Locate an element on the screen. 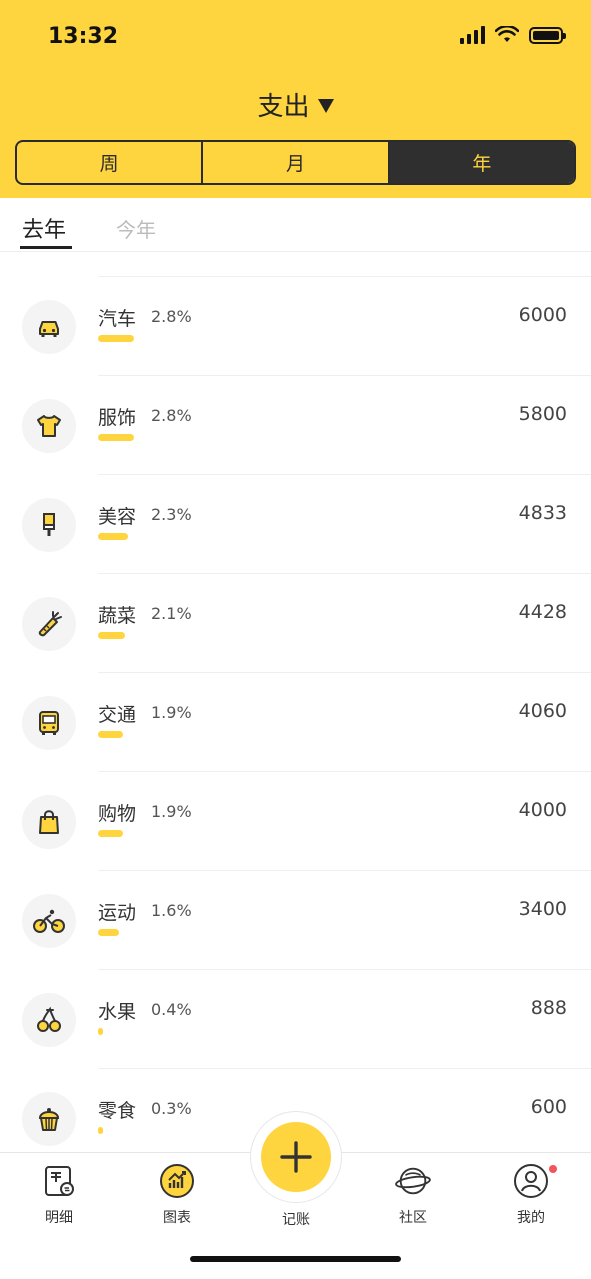  cellular-signal-icon is located at coordinates (472, 35).